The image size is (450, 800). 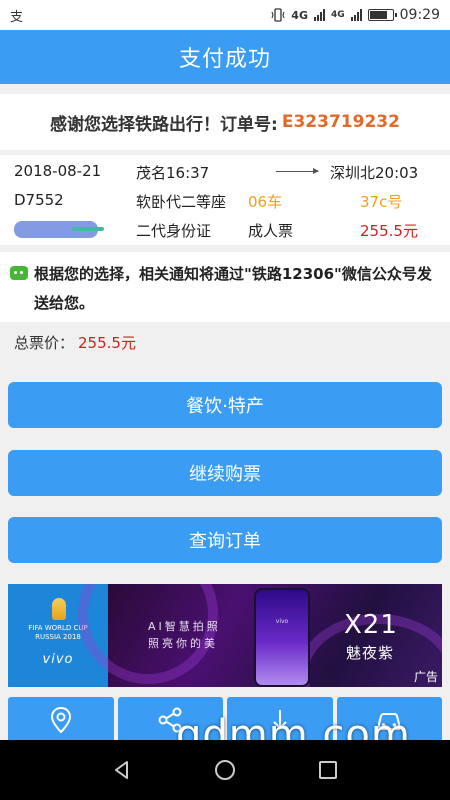 What do you see at coordinates (381, 202) in the screenshot?
I see `seat-number: 37c号` at bounding box center [381, 202].